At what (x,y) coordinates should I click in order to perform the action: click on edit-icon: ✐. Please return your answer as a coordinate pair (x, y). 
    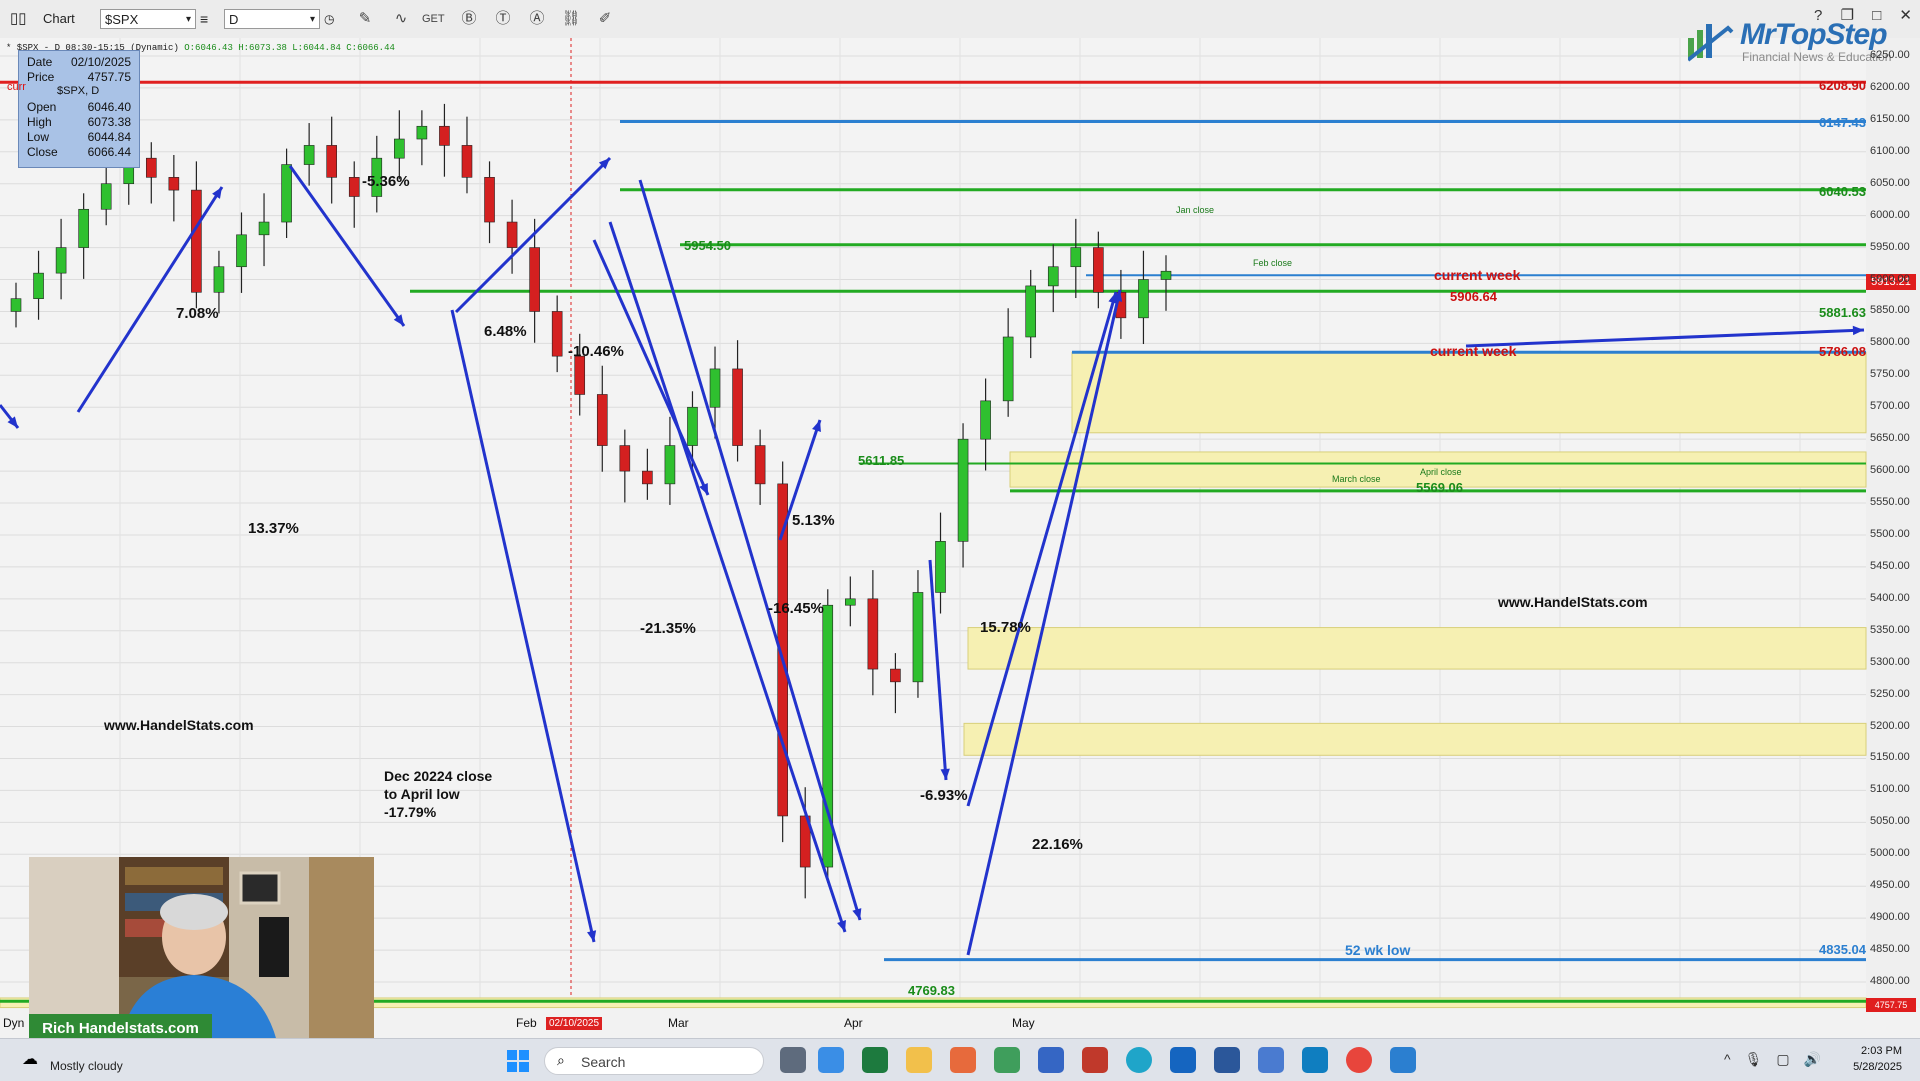
    Looking at the image, I should click on (605, 19).